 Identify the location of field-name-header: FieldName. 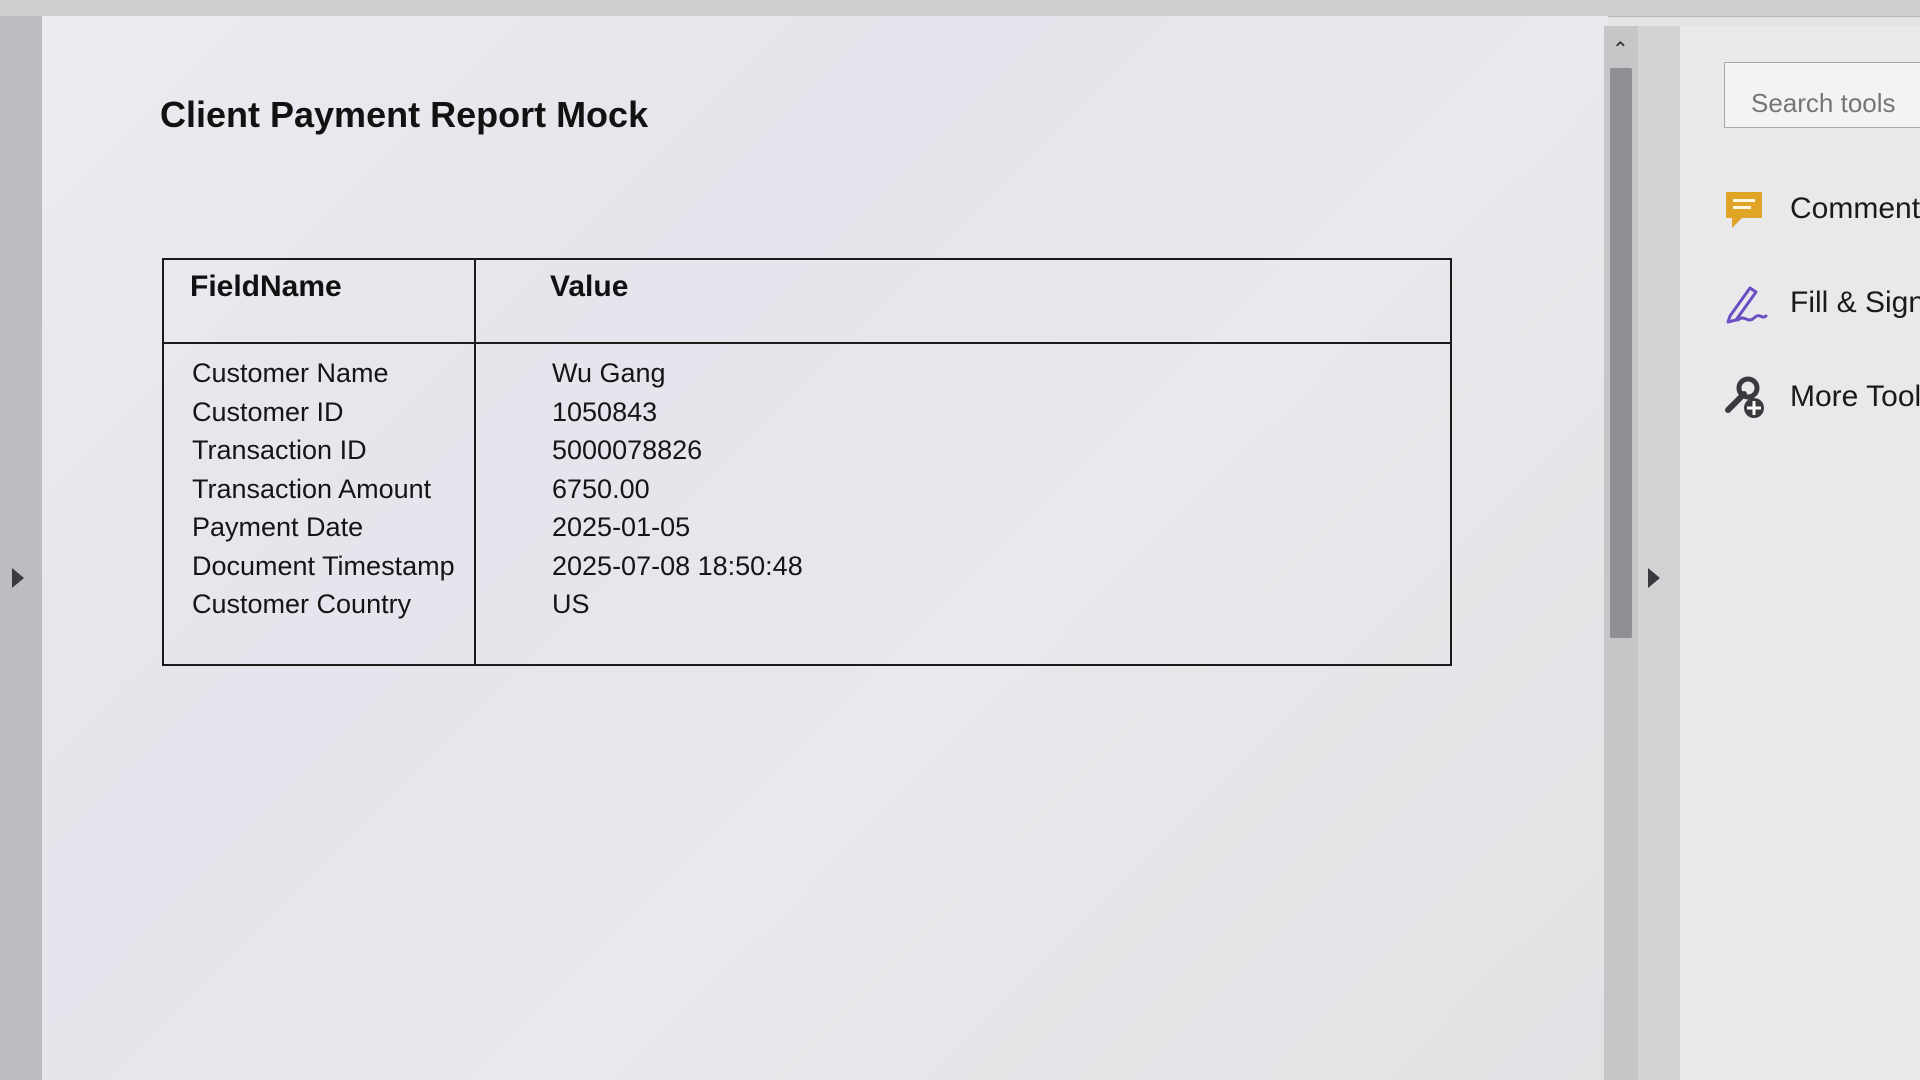
(266, 286).